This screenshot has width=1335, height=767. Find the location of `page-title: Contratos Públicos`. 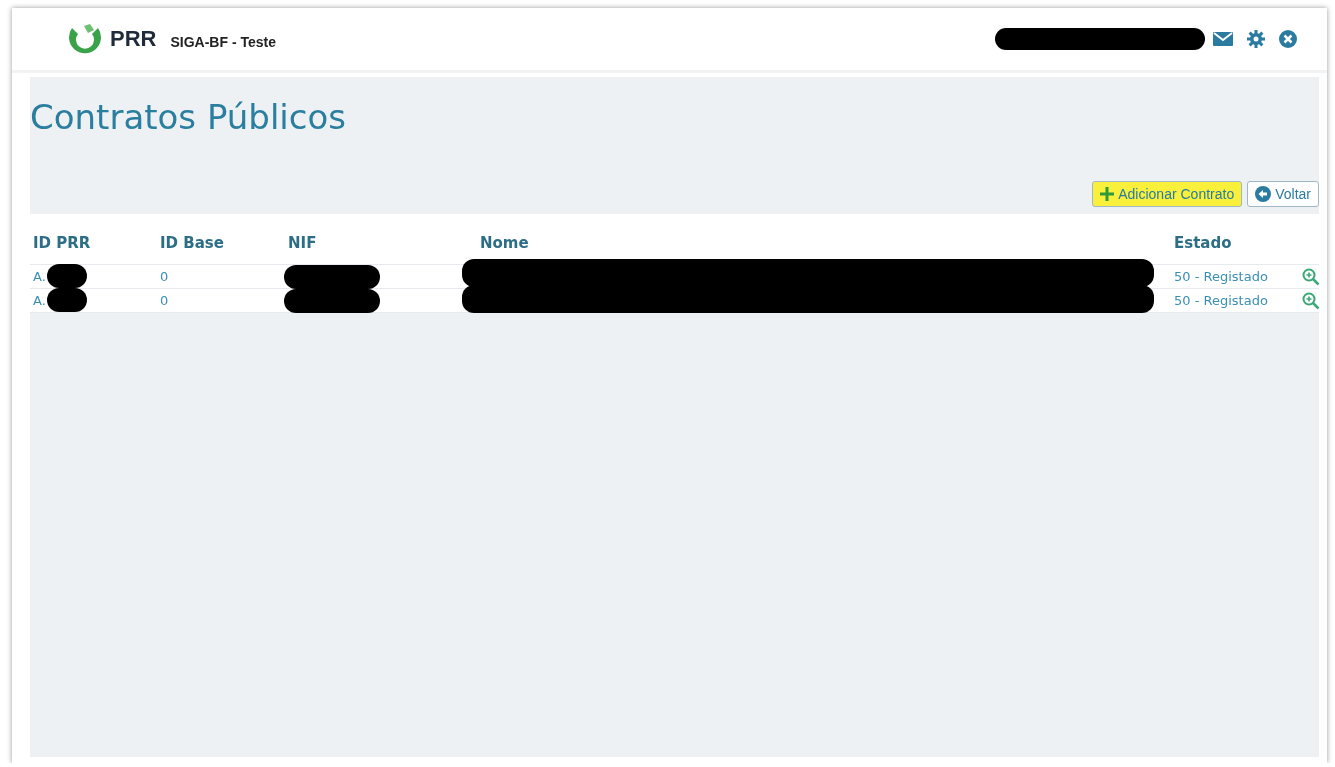

page-title: Contratos Públicos is located at coordinates (189, 117).